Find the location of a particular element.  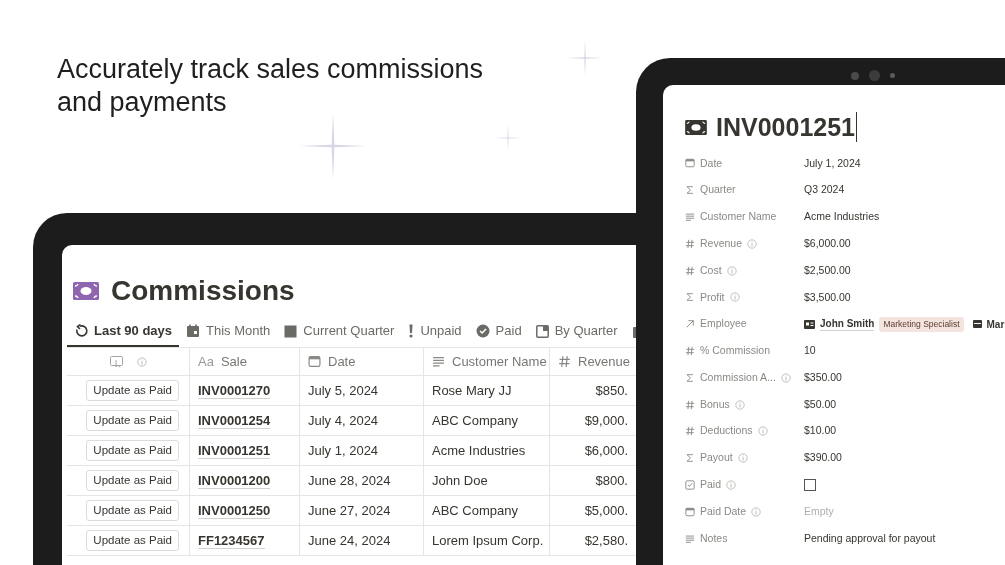

sale-link: INV0001254 is located at coordinates (234, 420).